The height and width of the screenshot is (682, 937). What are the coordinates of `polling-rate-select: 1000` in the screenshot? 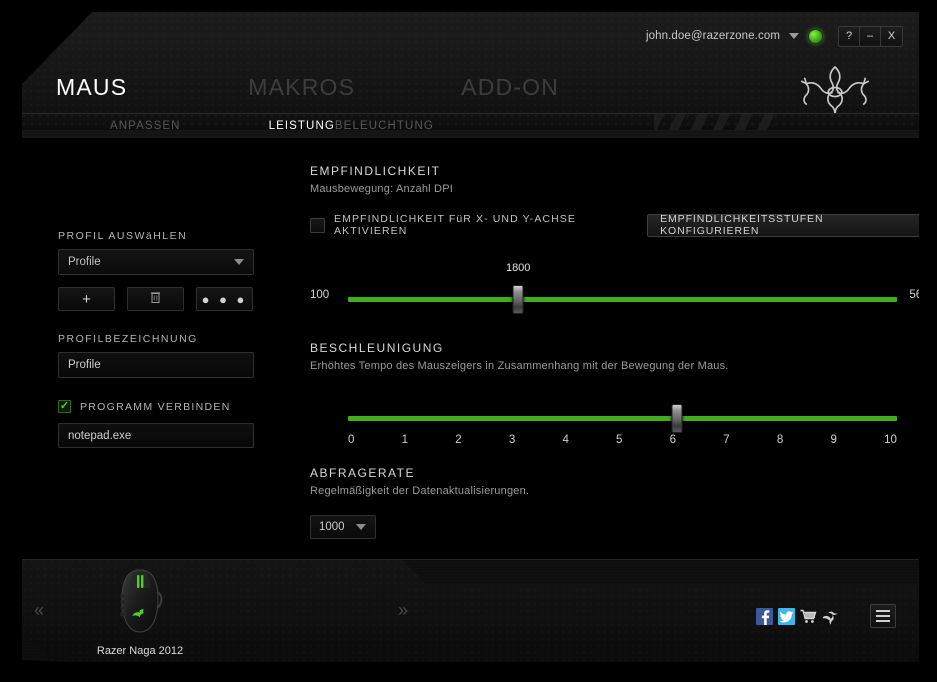 It's located at (343, 527).